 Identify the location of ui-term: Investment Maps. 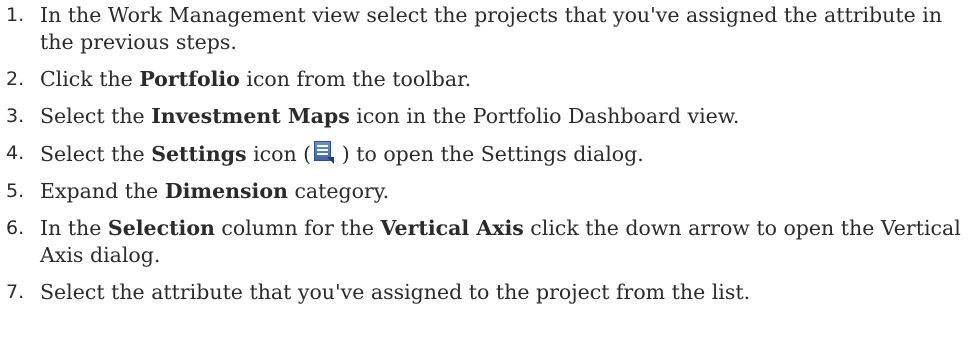
(250, 116).